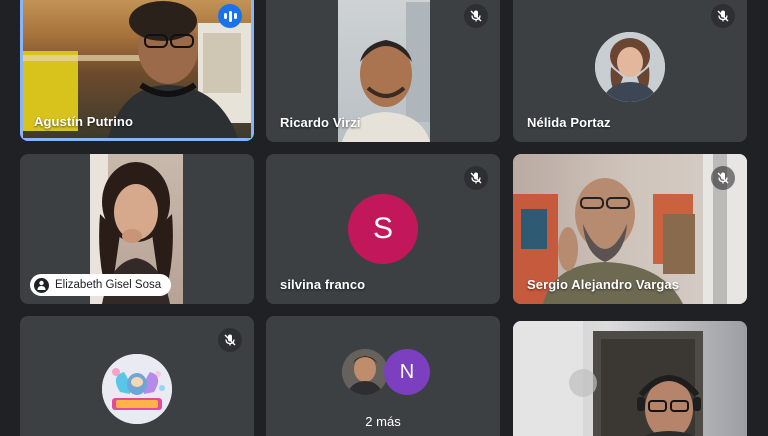 The width and height of the screenshot is (768, 436). I want to click on participant-name: Ricardo Virzi, so click(320, 122).